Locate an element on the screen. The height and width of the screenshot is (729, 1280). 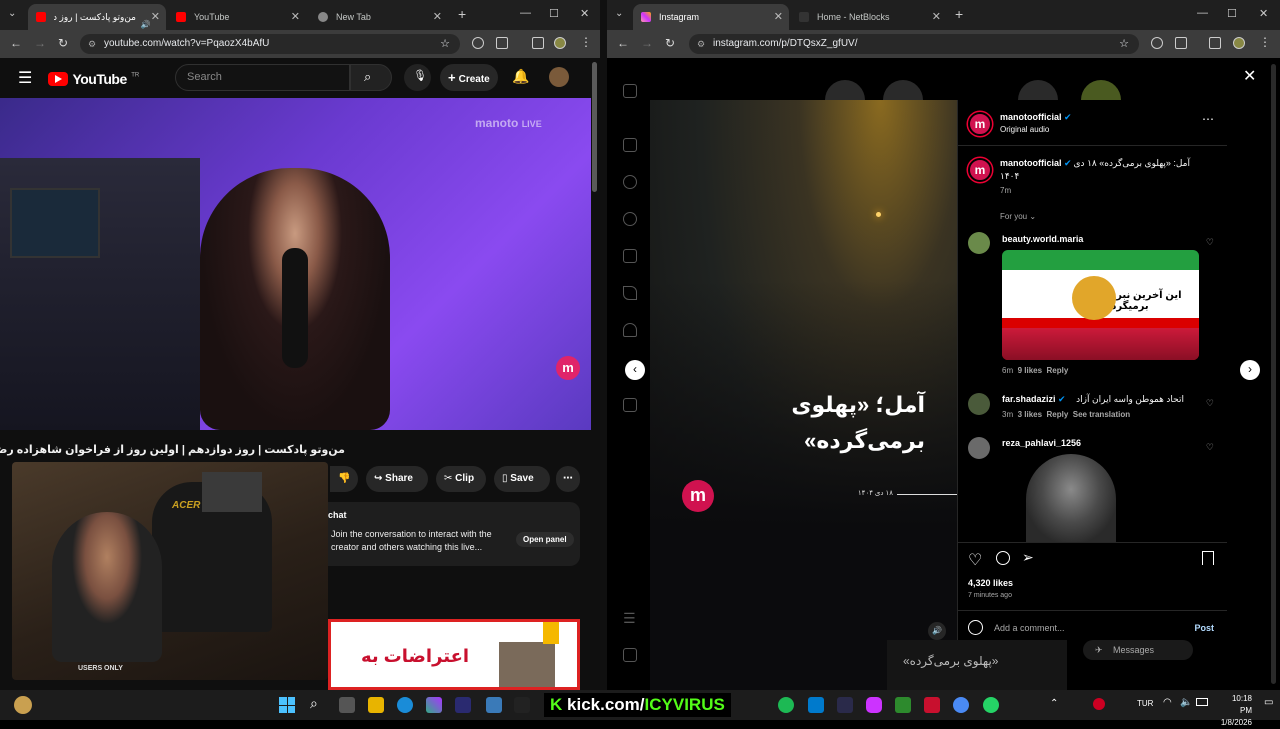
page-scrollbar is located at coordinates (594, 127).